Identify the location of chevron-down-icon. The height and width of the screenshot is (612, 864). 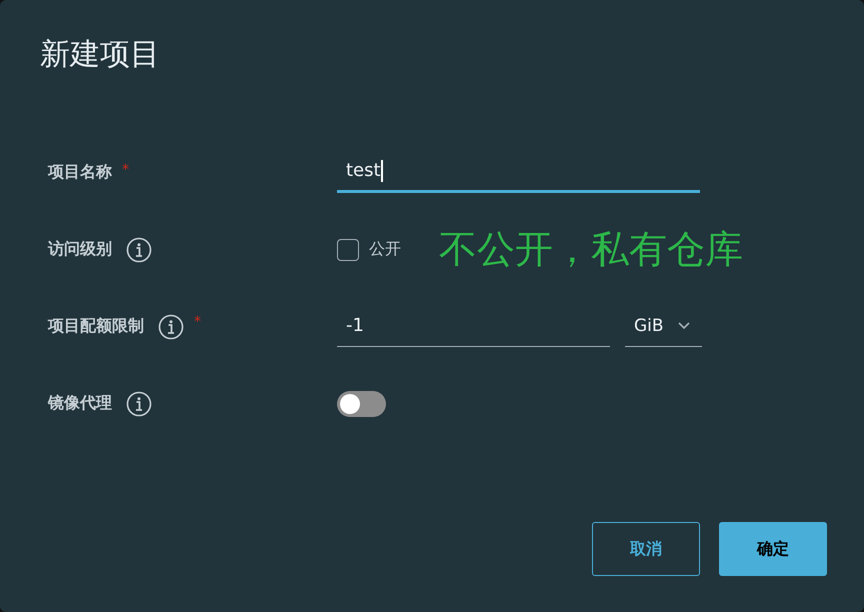
(684, 326).